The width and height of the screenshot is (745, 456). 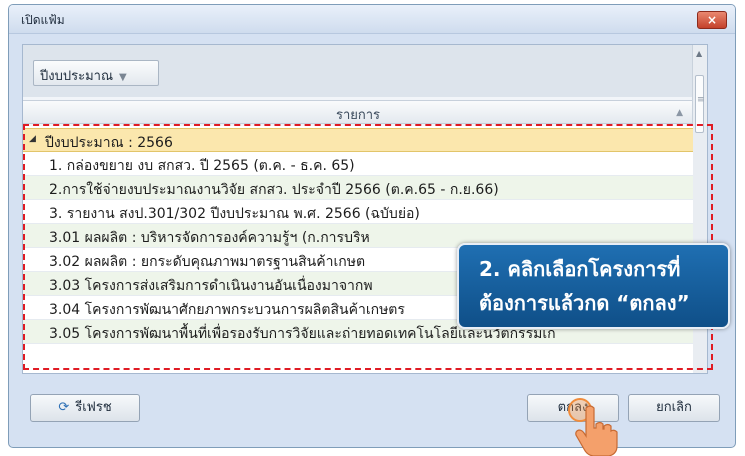 I want to click on cancel-button-label: ยกเลิก, so click(x=674, y=407).